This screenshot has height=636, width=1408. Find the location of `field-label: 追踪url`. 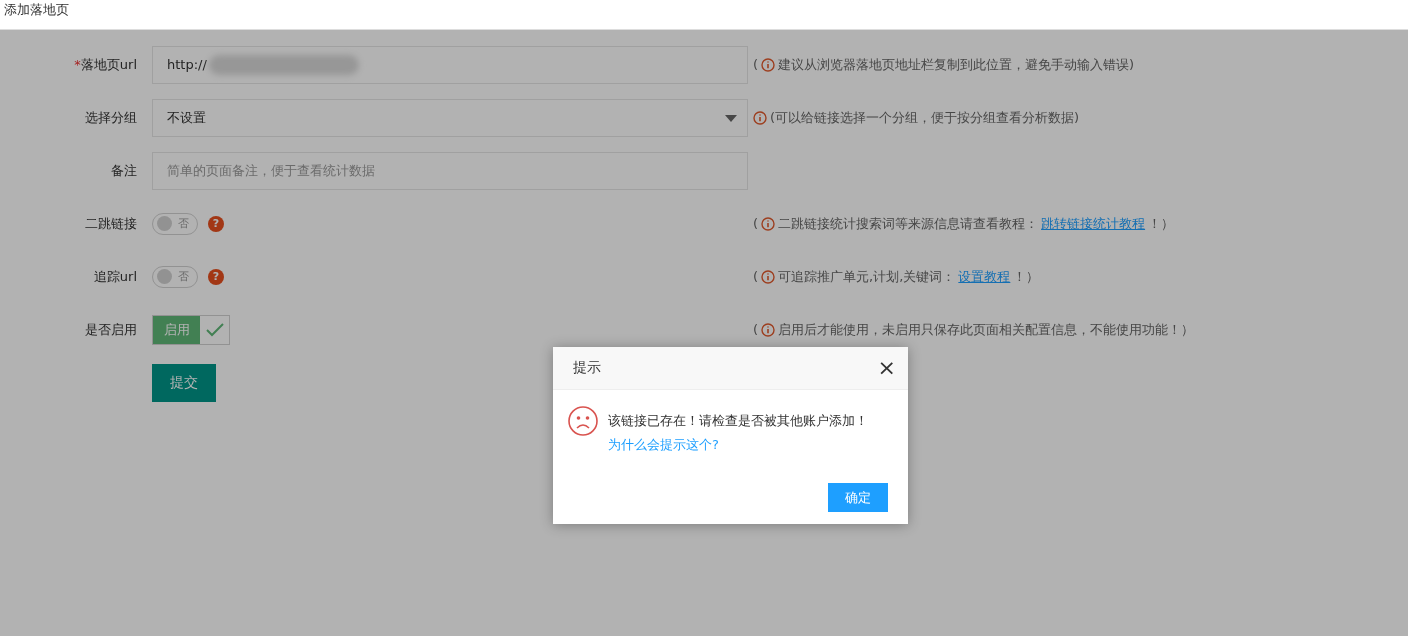

field-label: 追踪url is located at coordinates (115, 276).